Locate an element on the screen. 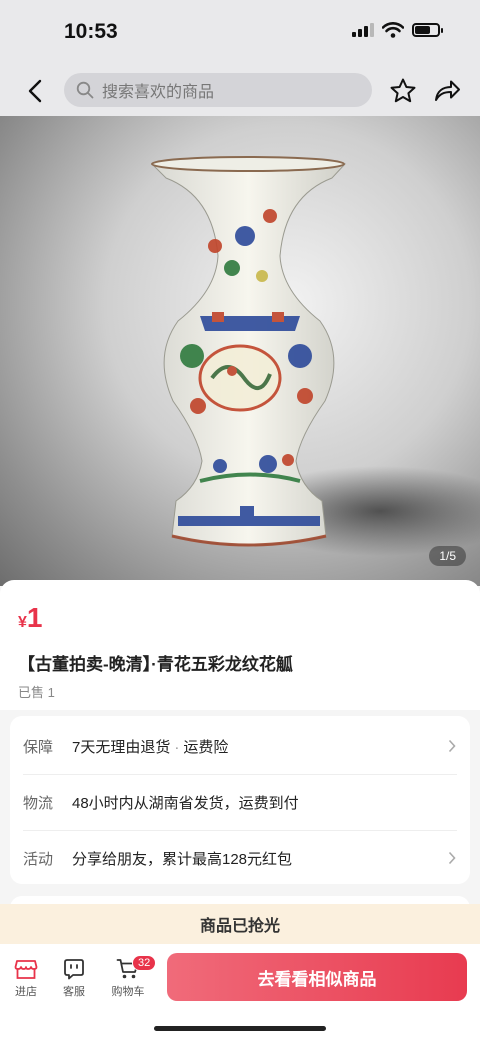 The image size is (480, 1040). price-currency: ¥ is located at coordinates (22, 622).